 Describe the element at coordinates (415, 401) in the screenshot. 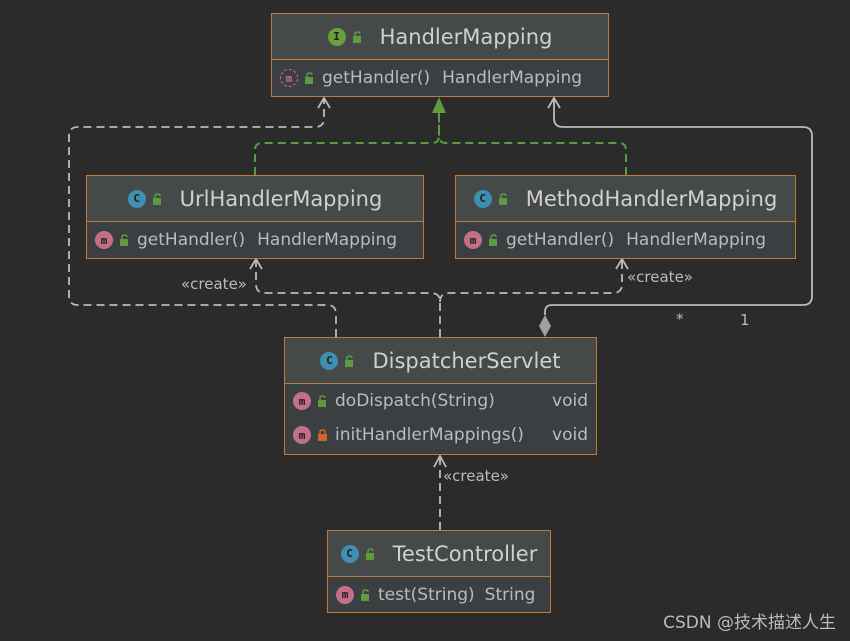

I see `method-name: doDispatch(String)` at that location.